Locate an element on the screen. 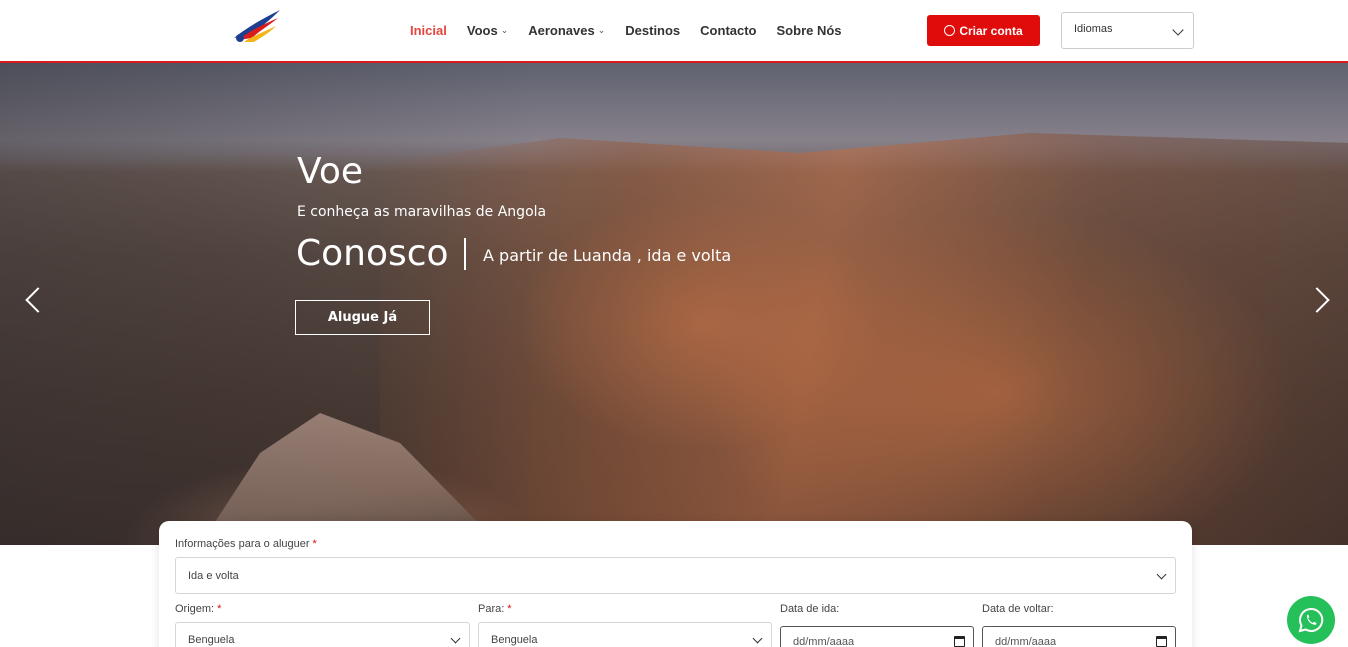 This screenshot has height=647, width=1348. nav-label: Contacto is located at coordinates (728, 30).